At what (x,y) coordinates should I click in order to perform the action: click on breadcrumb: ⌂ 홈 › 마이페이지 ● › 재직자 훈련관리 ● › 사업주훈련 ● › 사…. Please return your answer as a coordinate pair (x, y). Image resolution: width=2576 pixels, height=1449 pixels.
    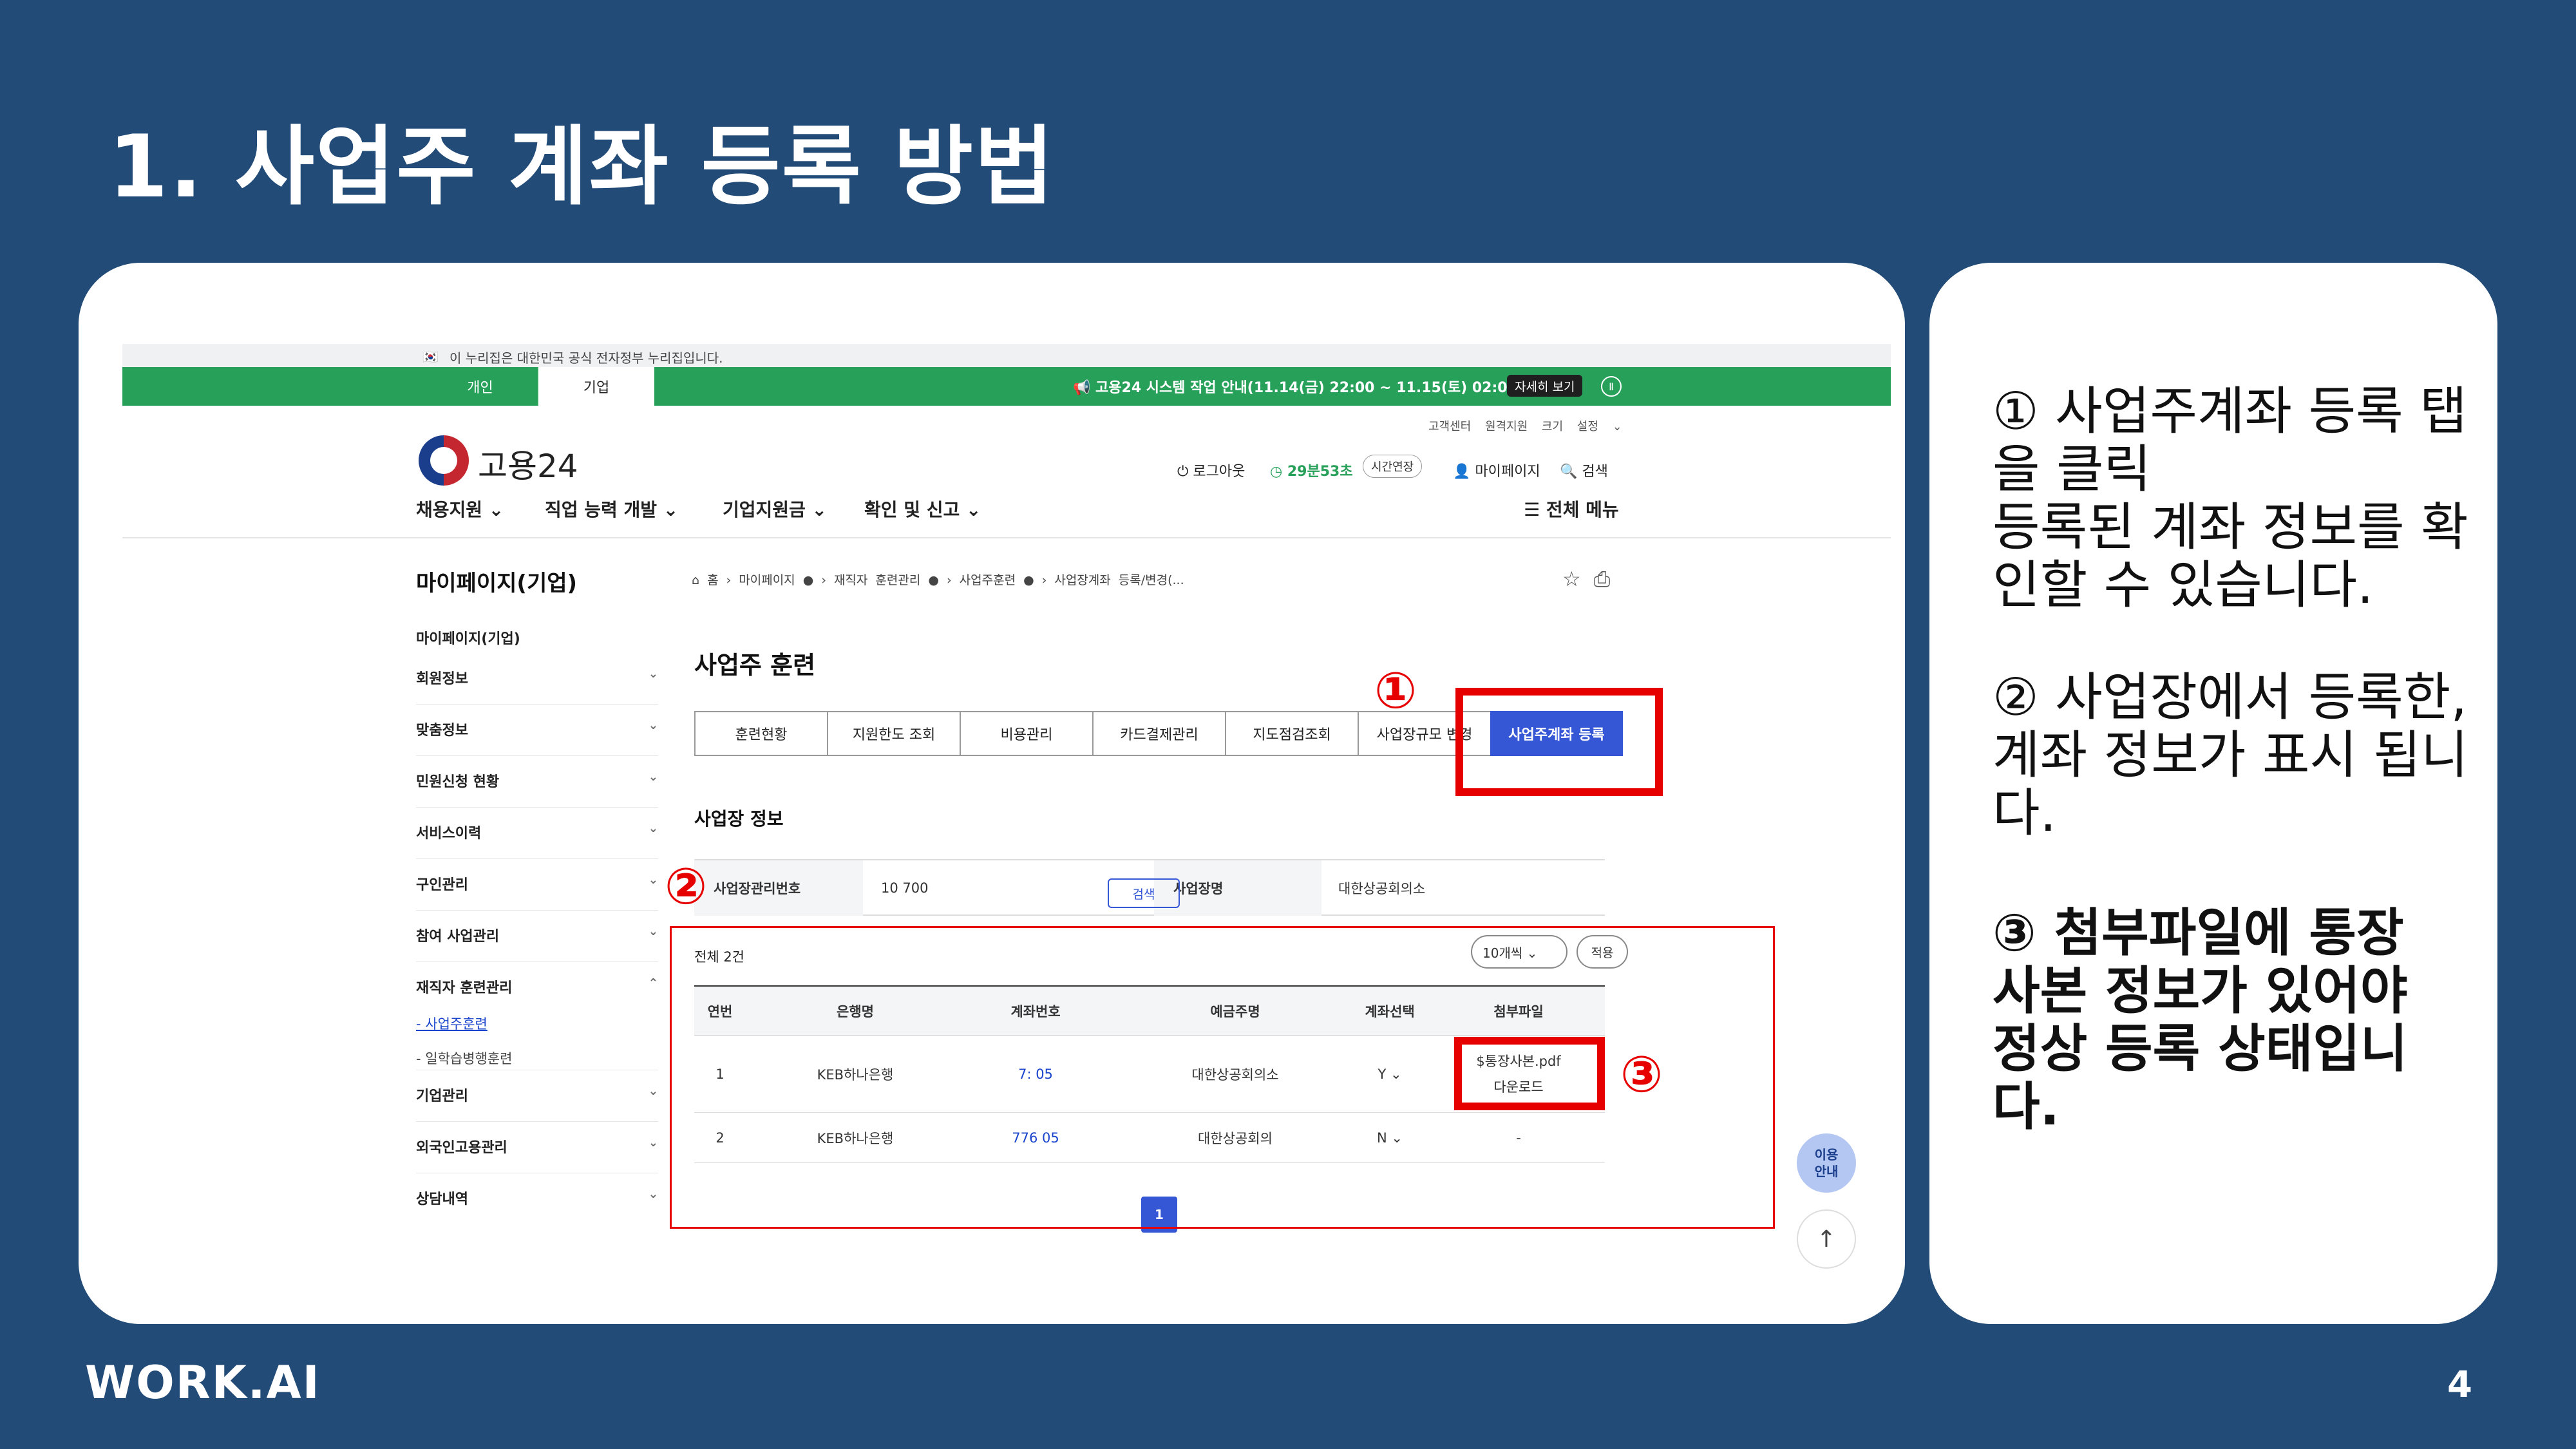
    Looking at the image, I should click on (938, 579).